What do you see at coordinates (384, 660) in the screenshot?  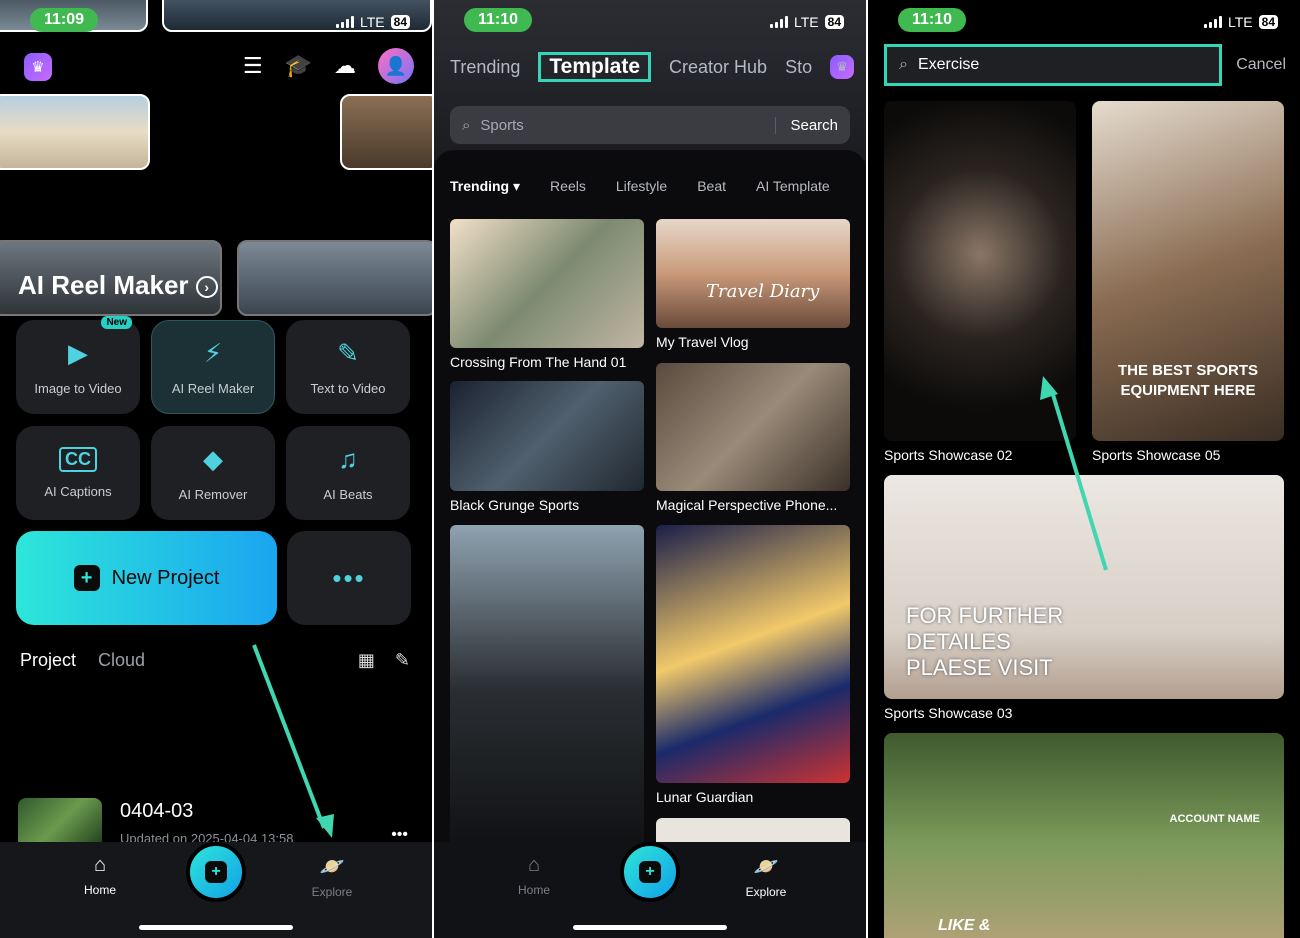 I see `project-view-icons: ▦ ✎` at bounding box center [384, 660].